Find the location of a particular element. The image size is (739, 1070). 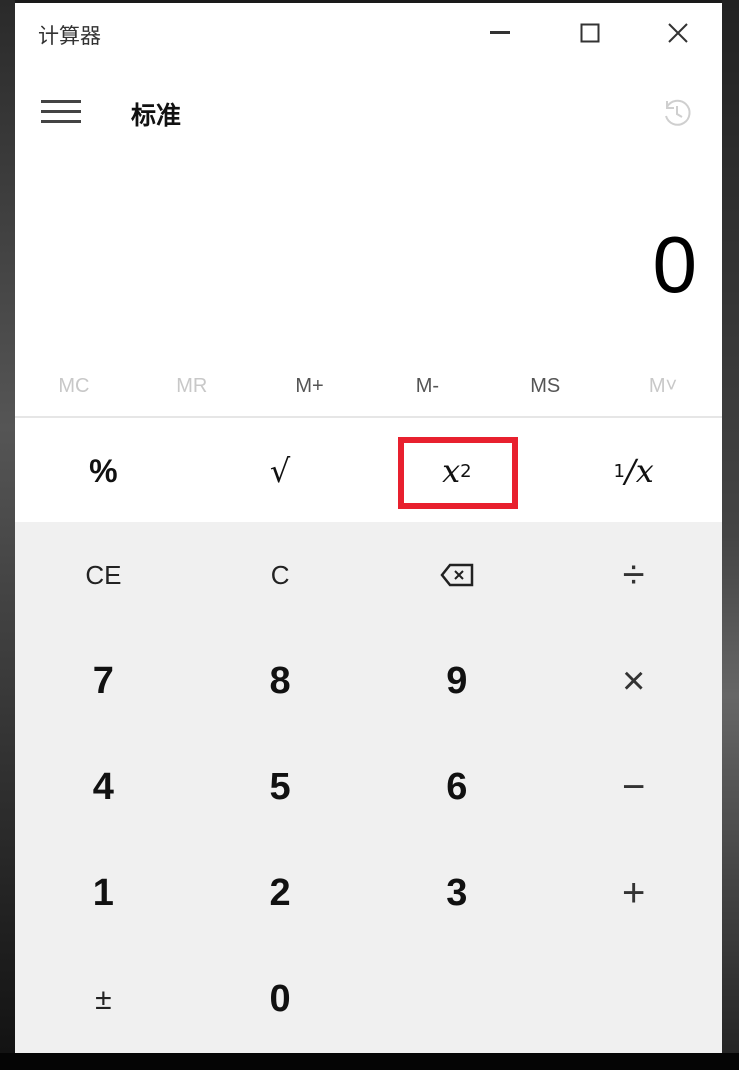

result-display: 0 is located at coordinates (675, 264).